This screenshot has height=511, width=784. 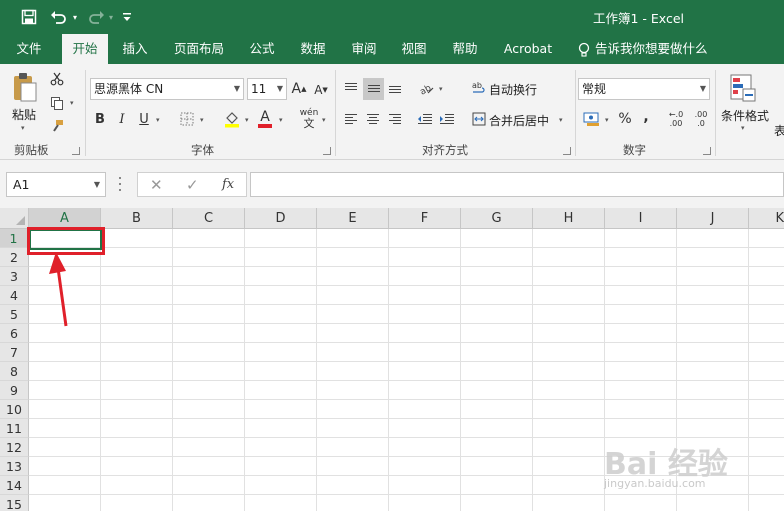 I want to click on format-as-table-button: 表, so click(x=779, y=130).